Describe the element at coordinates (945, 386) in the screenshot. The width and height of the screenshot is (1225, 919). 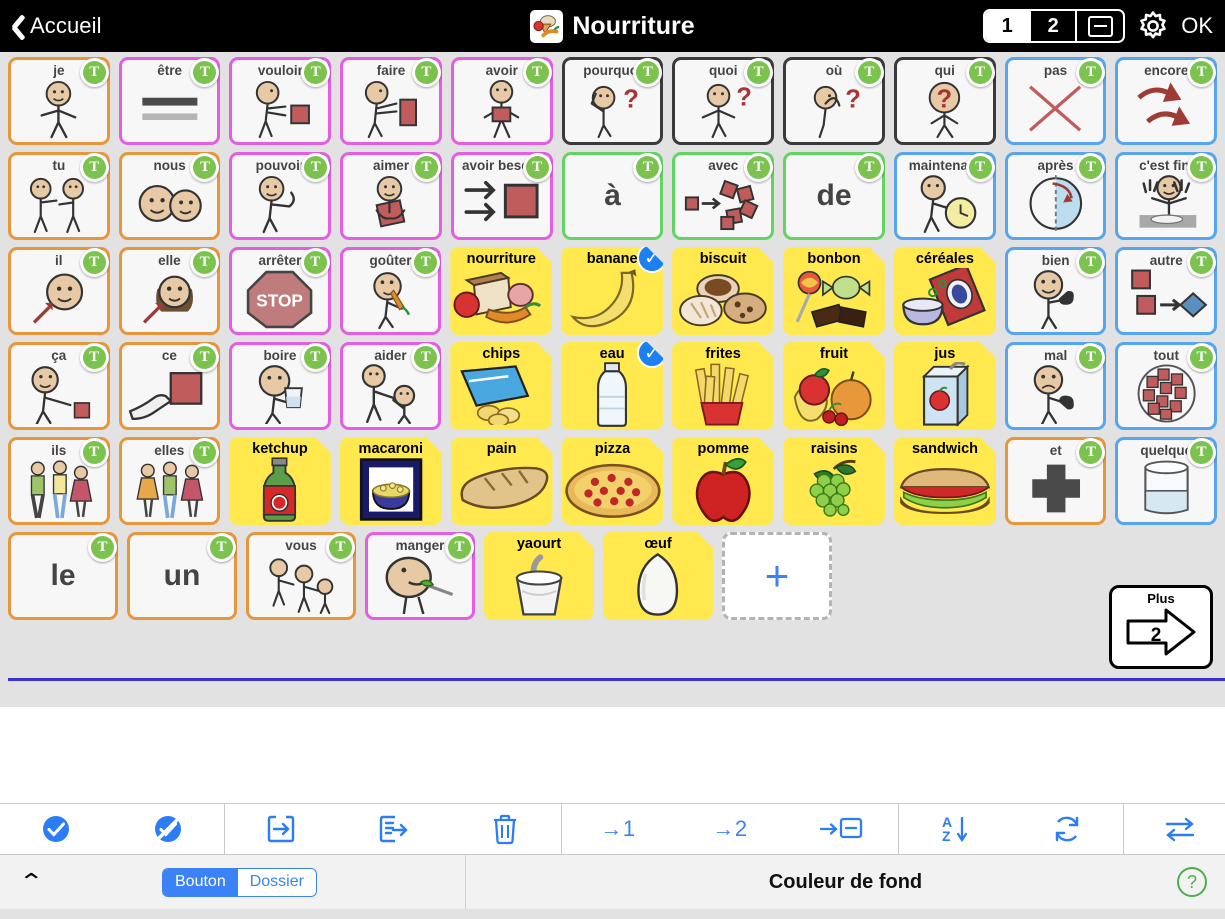
I see `cell-jus: jus` at that location.